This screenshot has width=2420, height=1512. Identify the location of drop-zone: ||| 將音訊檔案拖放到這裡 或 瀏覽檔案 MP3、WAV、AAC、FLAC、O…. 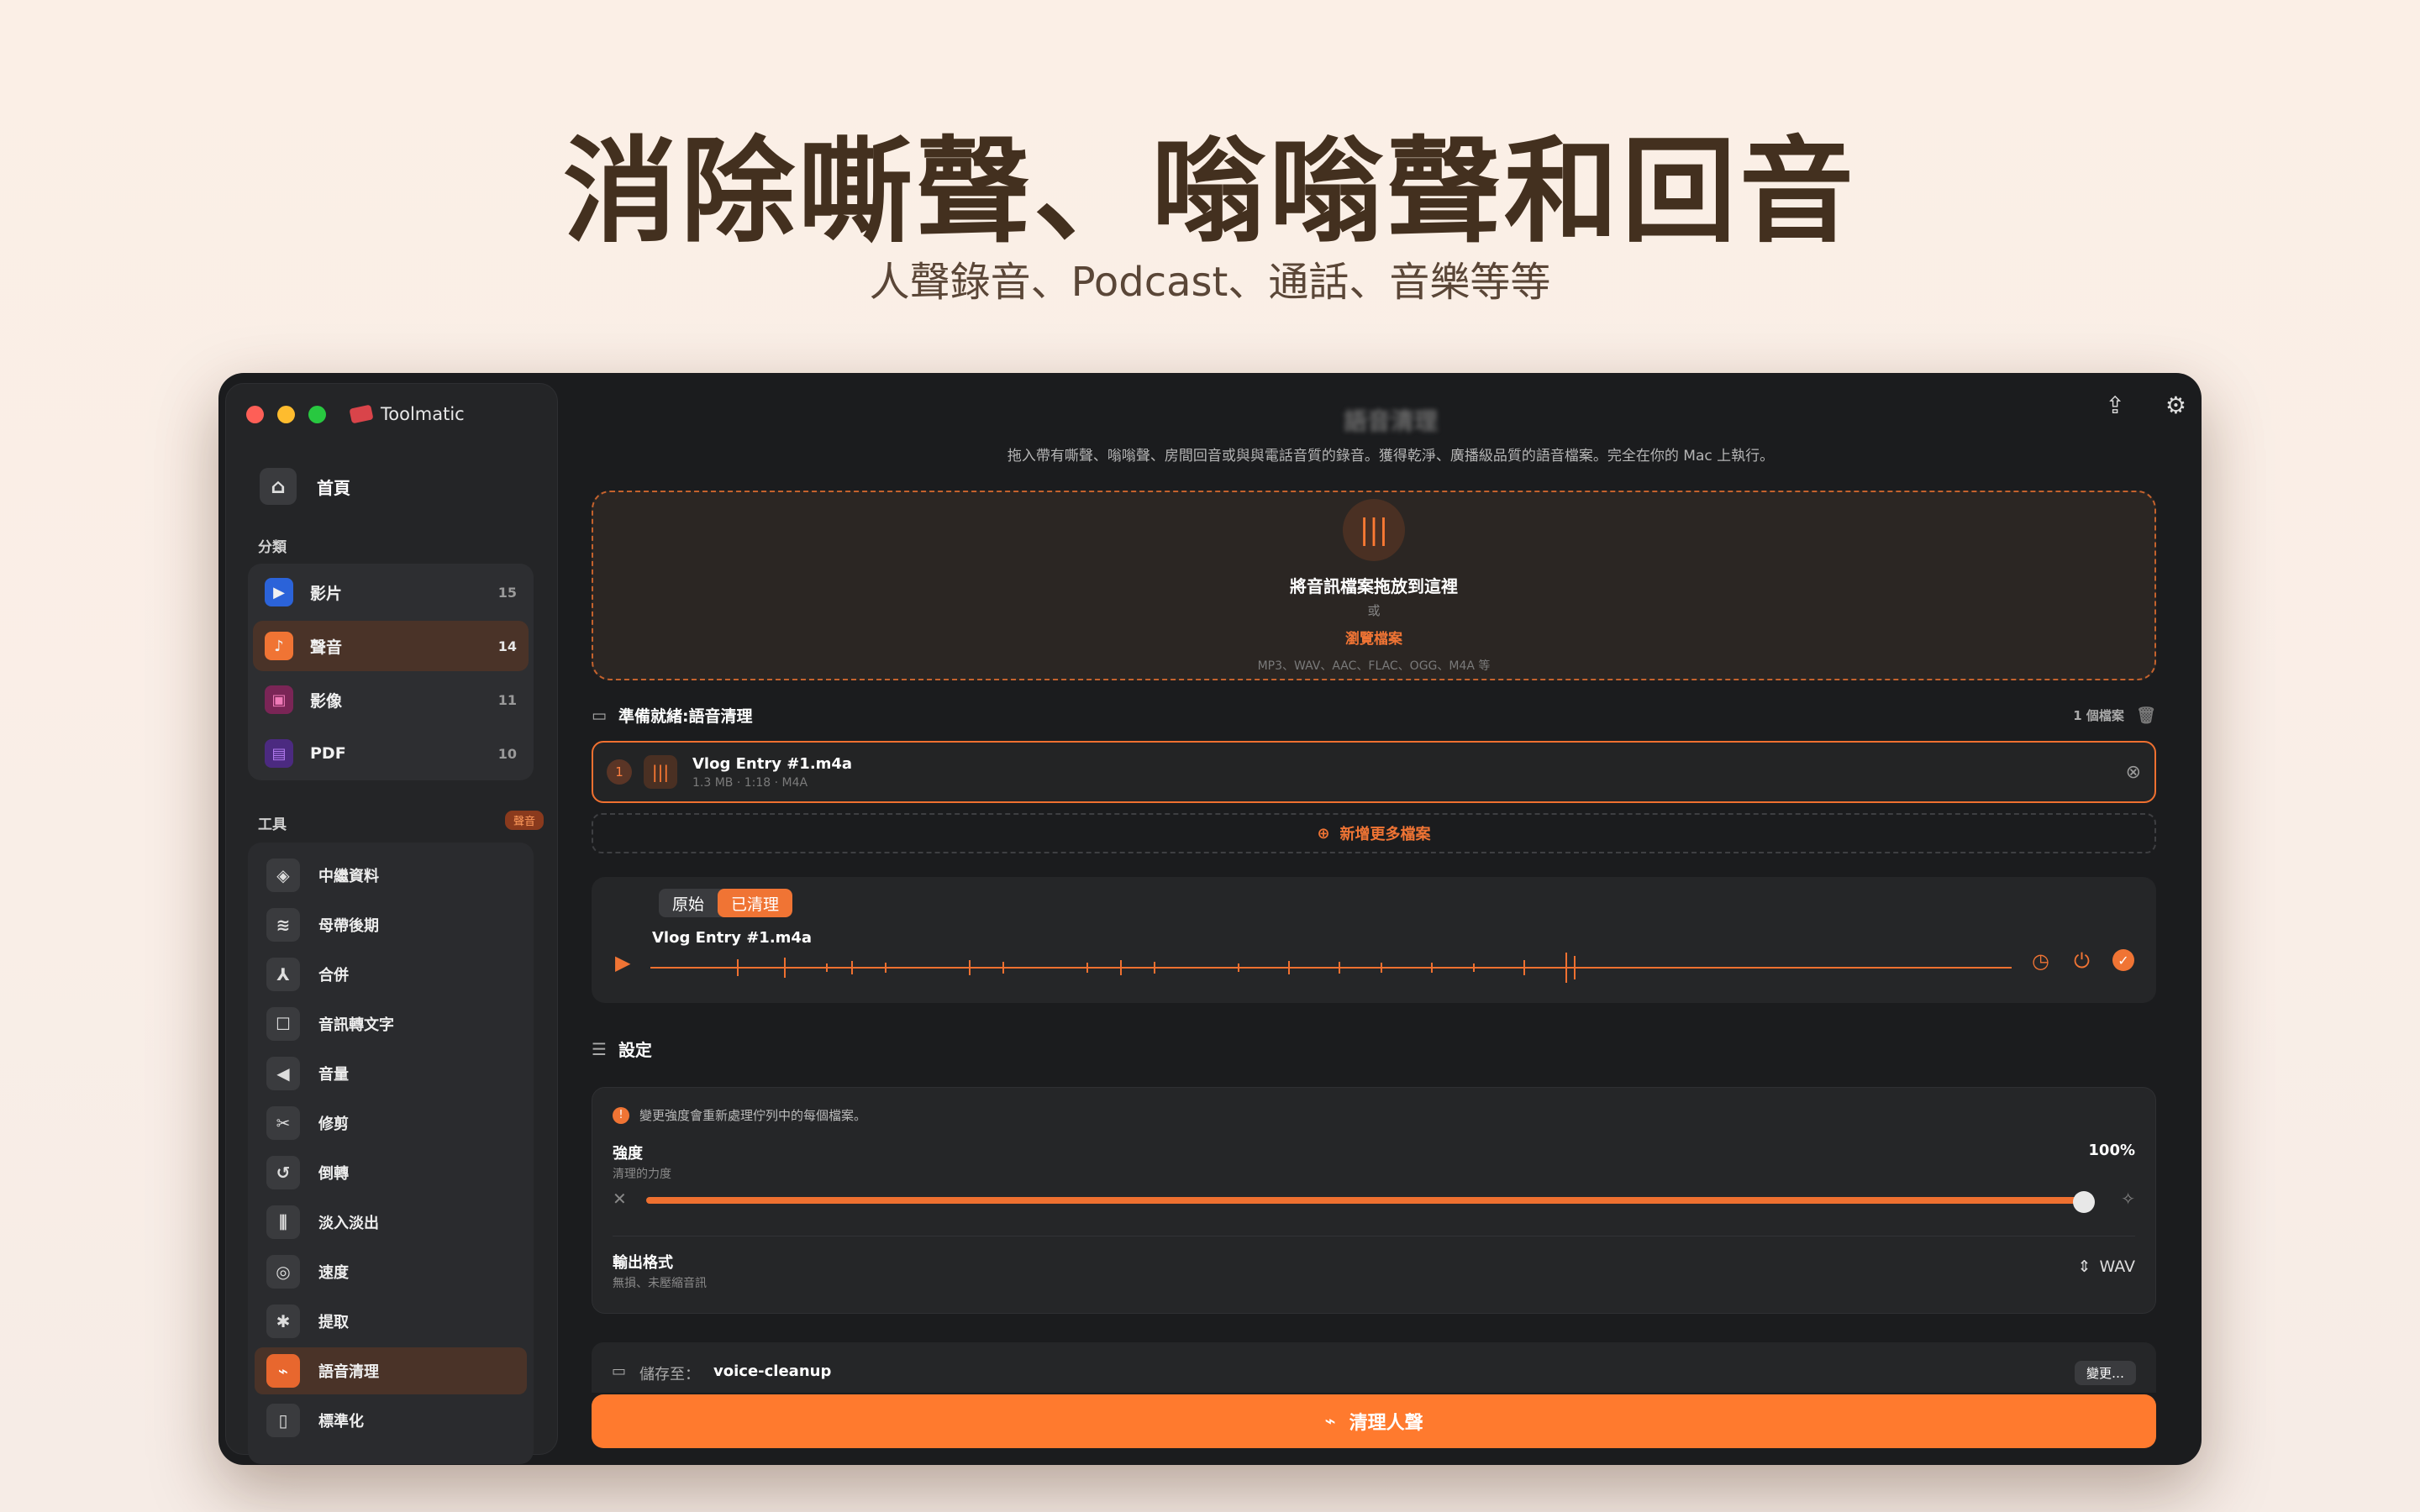
(1374, 585).